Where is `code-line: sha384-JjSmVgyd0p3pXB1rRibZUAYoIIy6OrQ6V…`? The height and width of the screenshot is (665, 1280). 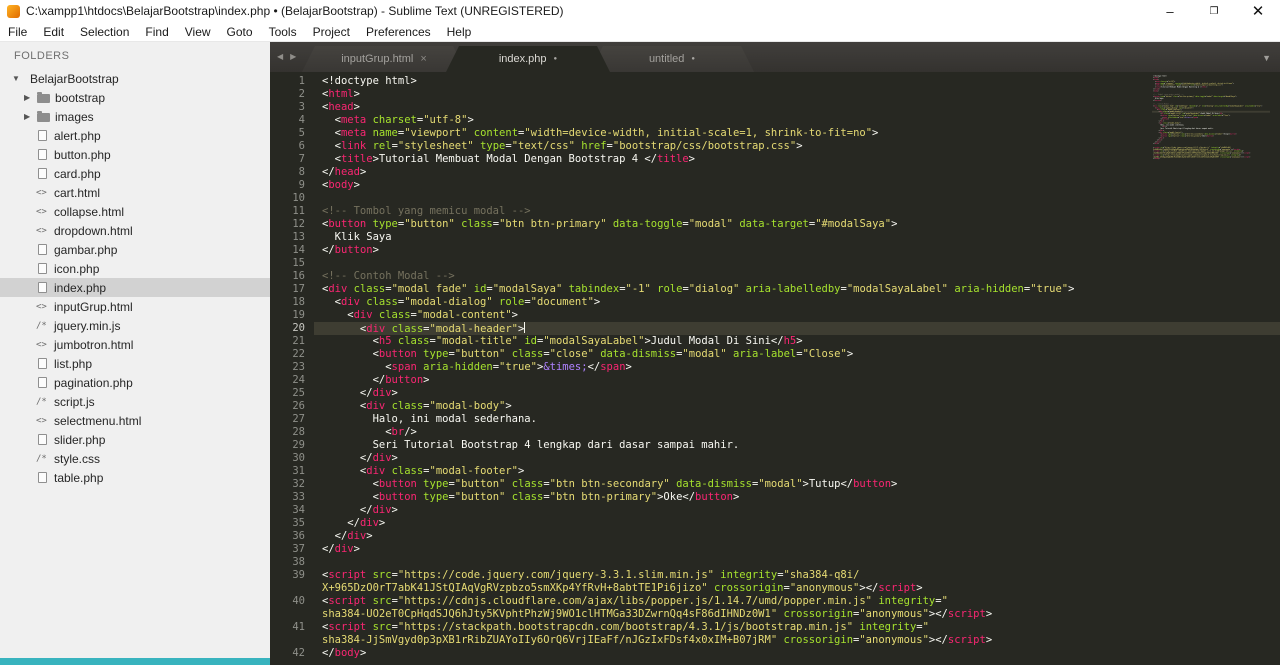 code-line: sha384-JjSmVgyd0p3pXB1rRibZUAYoIIy6OrQ6V… is located at coordinates (775, 640).